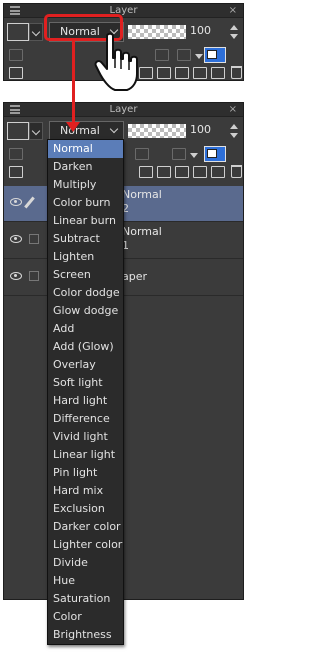  Describe the element at coordinates (85, 401) in the screenshot. I see `blend-option: Hard light` at that location.